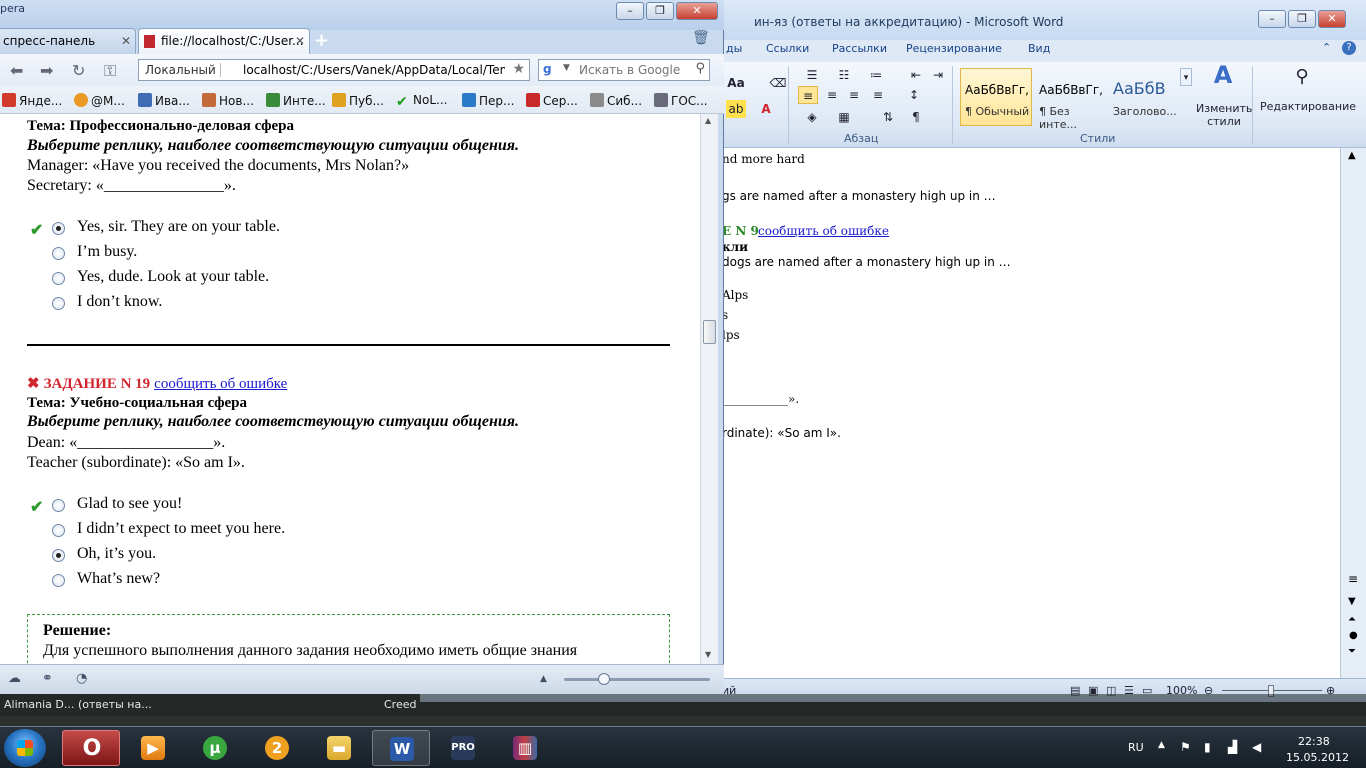  Describe the element at coordinates (566, 68) in the screenshot. I see `chevron-down-icon: ▼` at that location.